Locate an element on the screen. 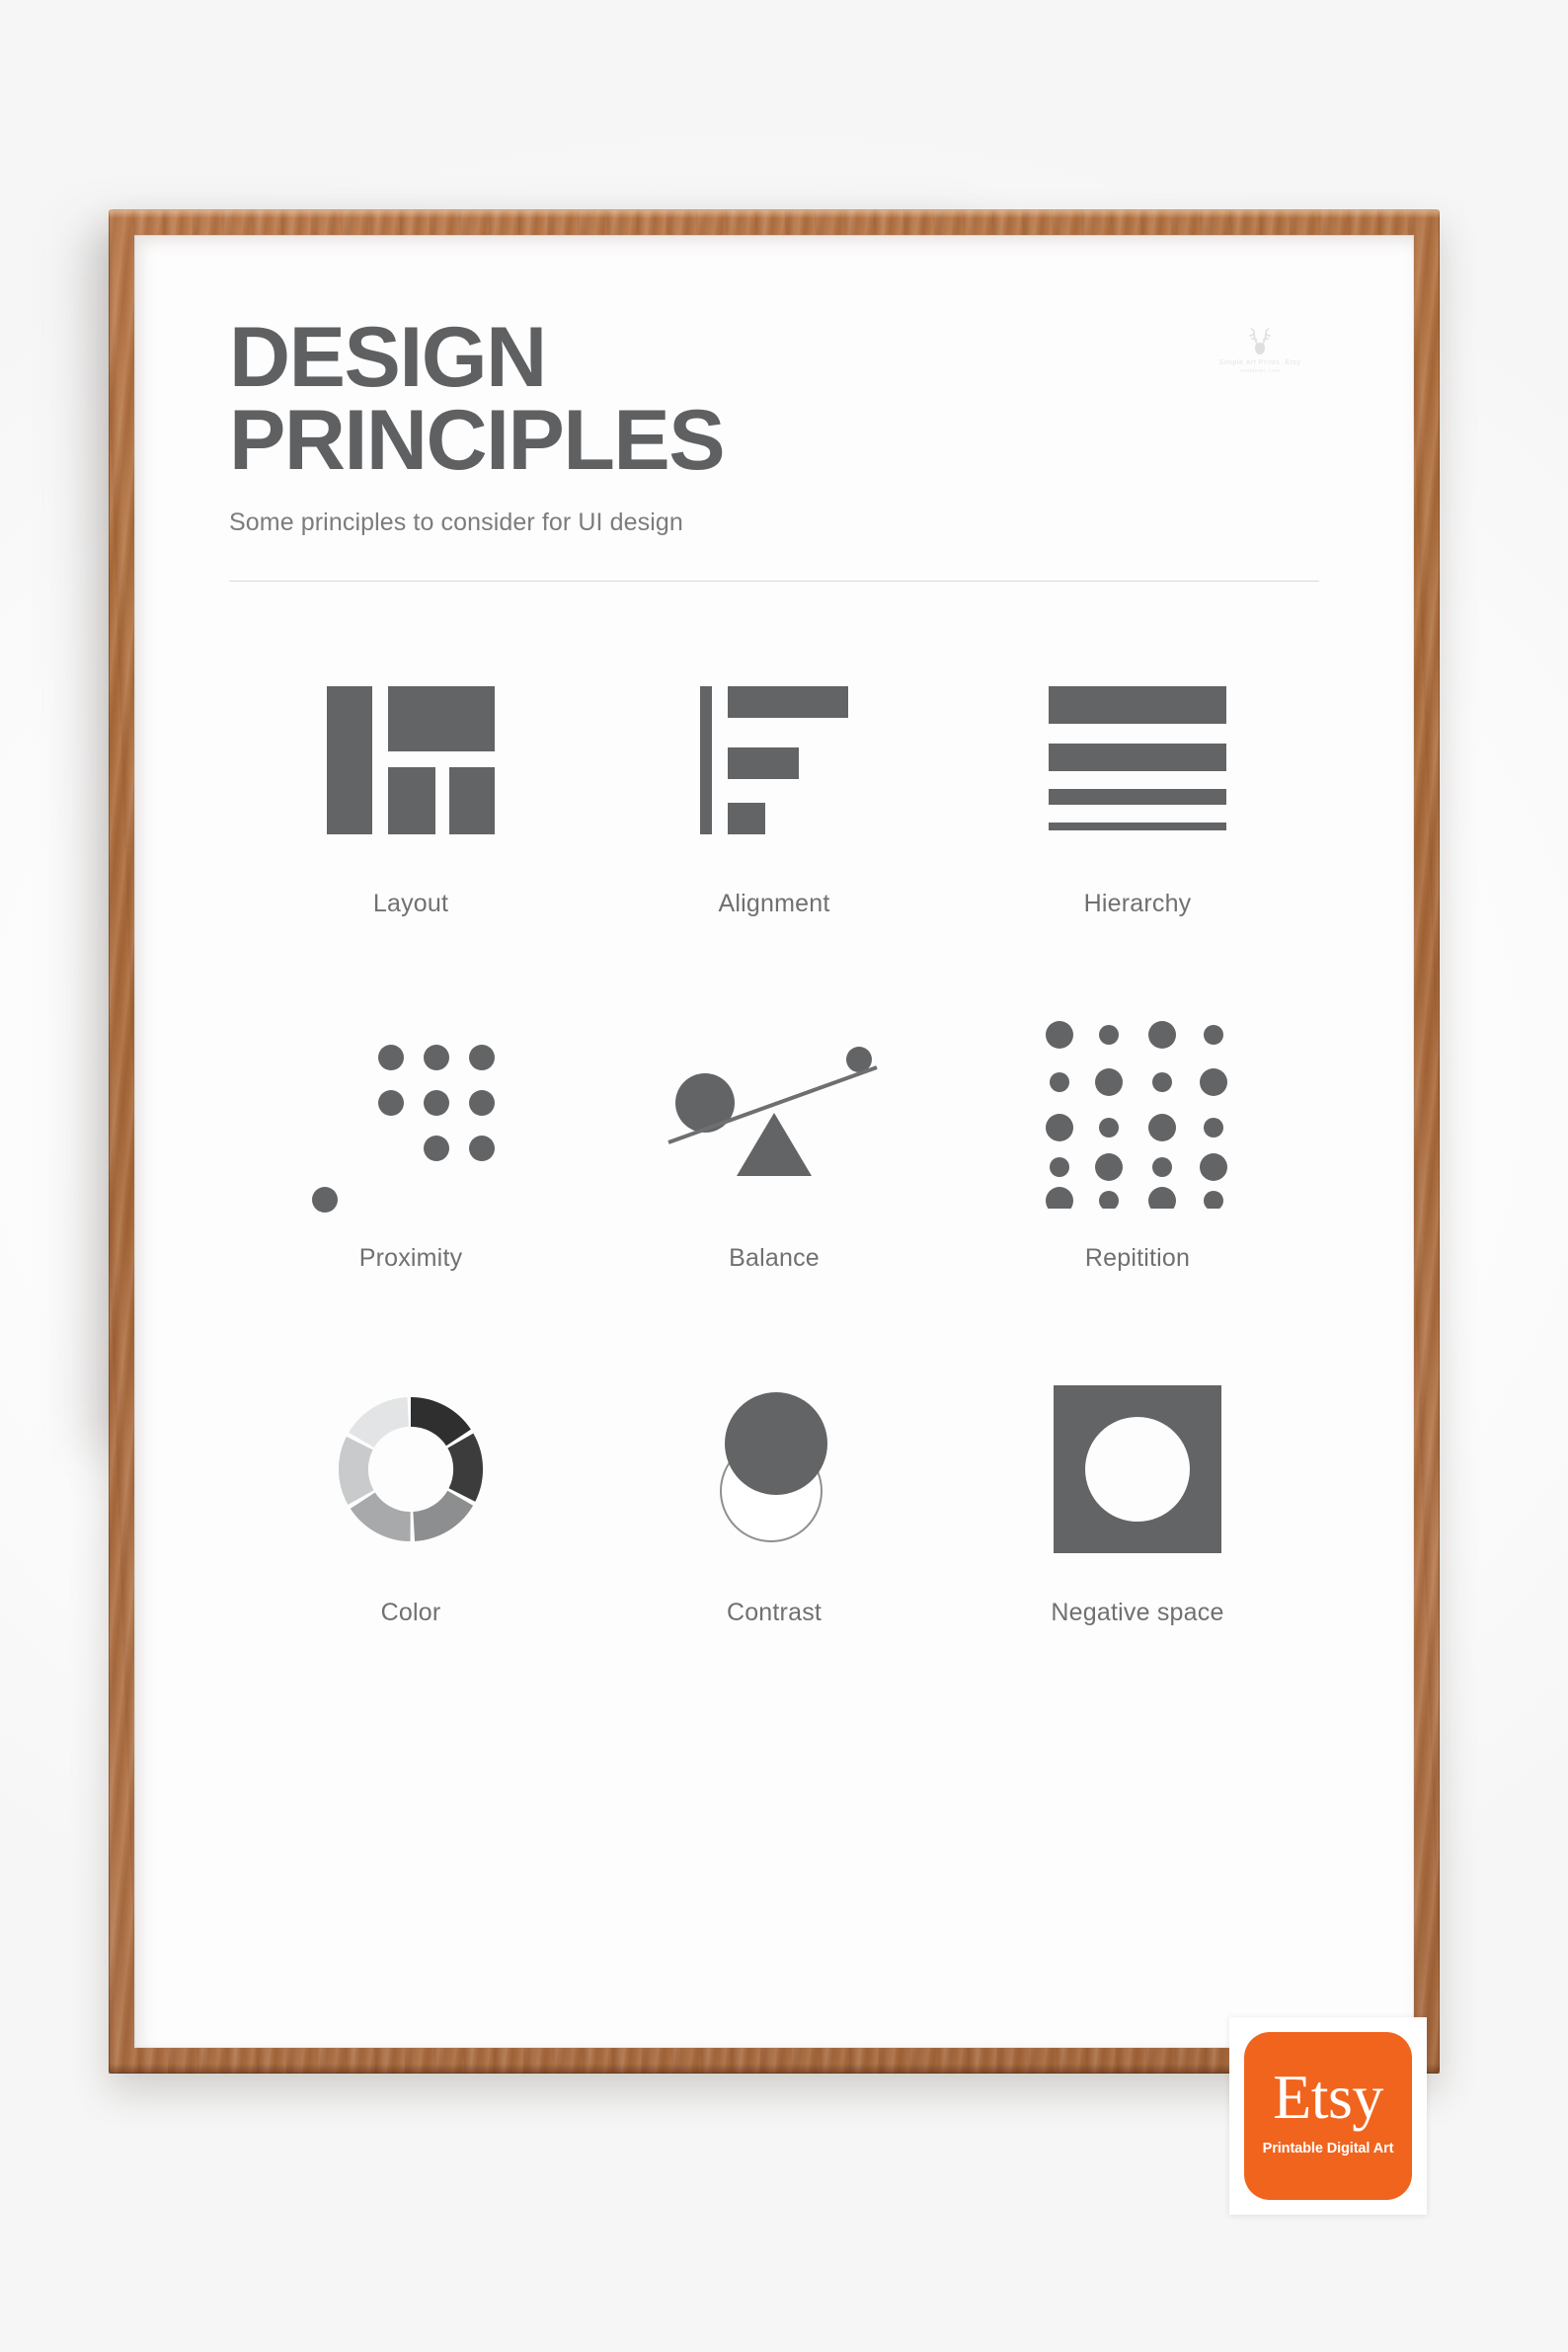 The width and height of the screenshot is (1568, 2352). principle-cell-negative-space: Negative space is located at coordinates (1138, 1486).